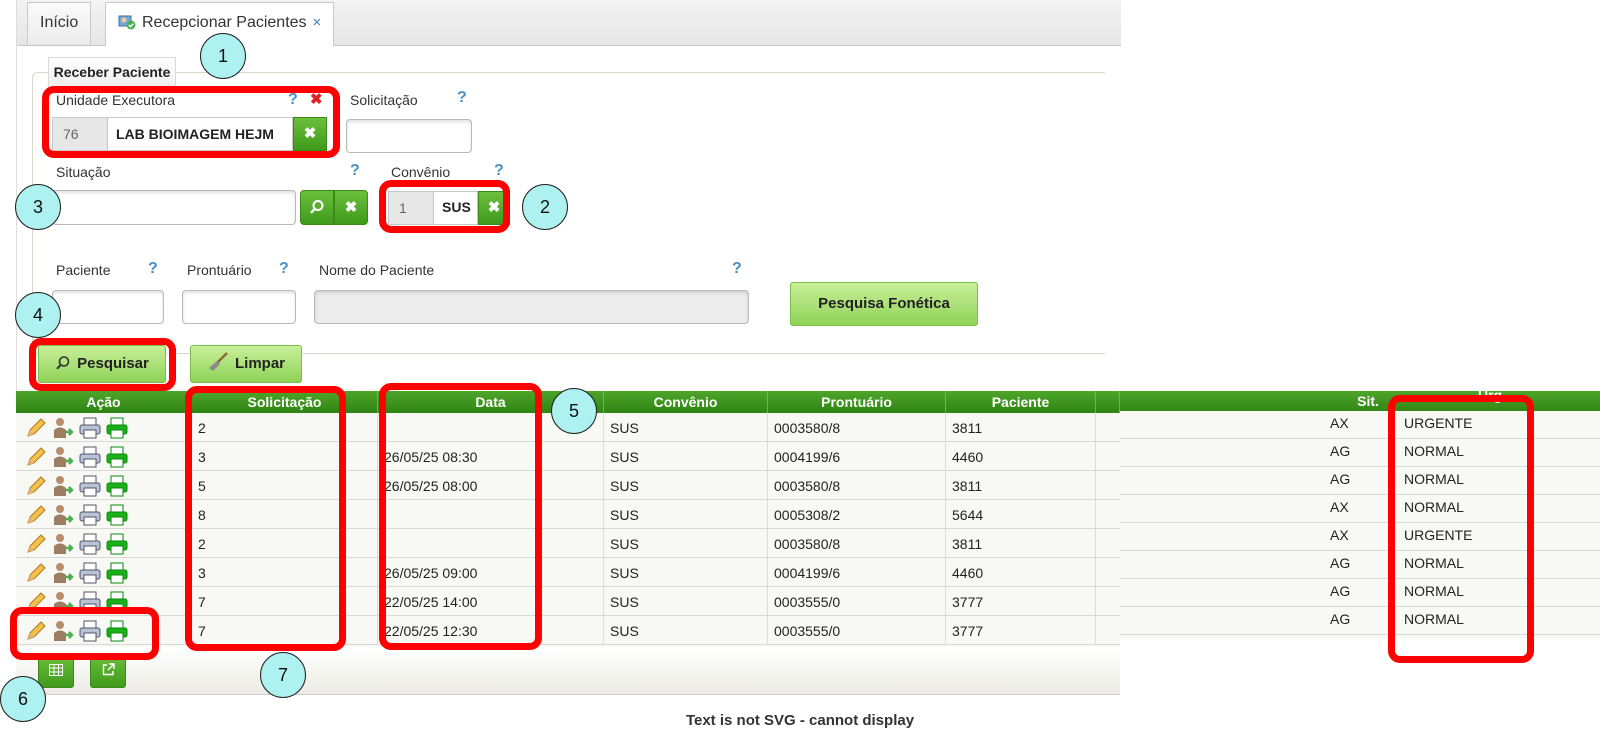 This screenshot has height=735, width=1600. What do you see at coordinates (568, 572) in the screenshot?
I see `table-row: 3 26/05/25 09:00 SUS 0004199/6 4460` at bounding box center [568, 572].